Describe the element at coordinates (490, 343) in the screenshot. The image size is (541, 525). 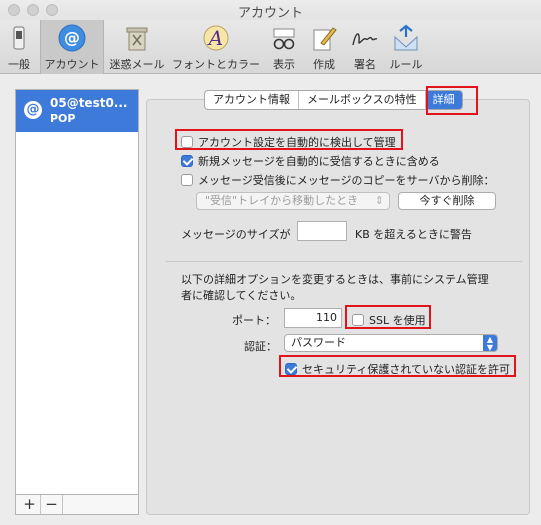
I see `select-arrows-icon: ▲ ▼` at that location.